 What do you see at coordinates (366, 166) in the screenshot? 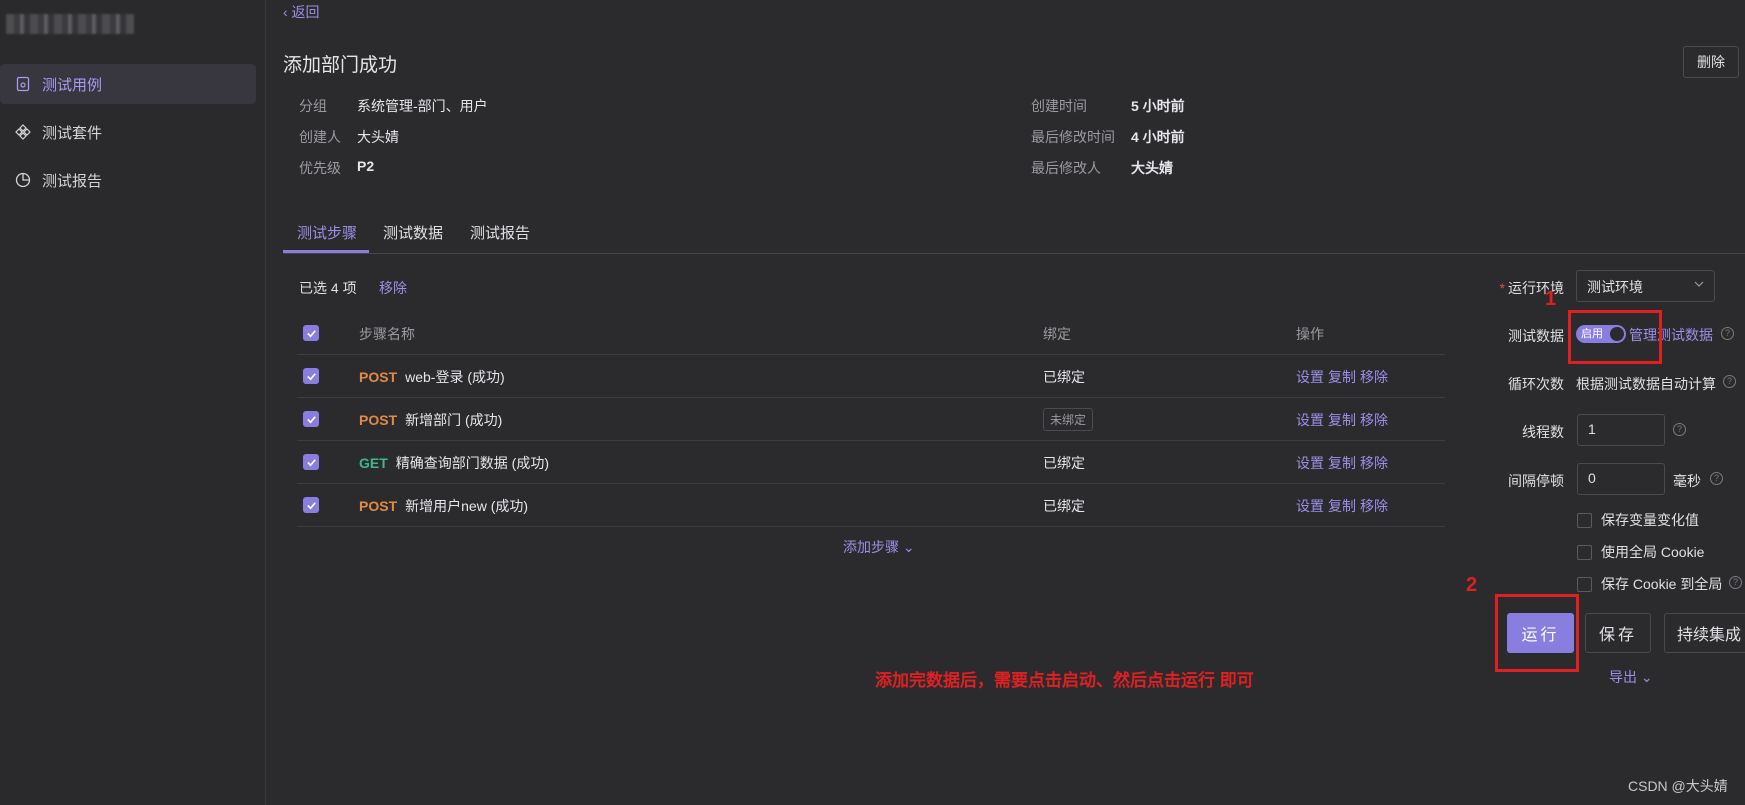
I see `priority-value: P2` at bounding box center [366, 166].